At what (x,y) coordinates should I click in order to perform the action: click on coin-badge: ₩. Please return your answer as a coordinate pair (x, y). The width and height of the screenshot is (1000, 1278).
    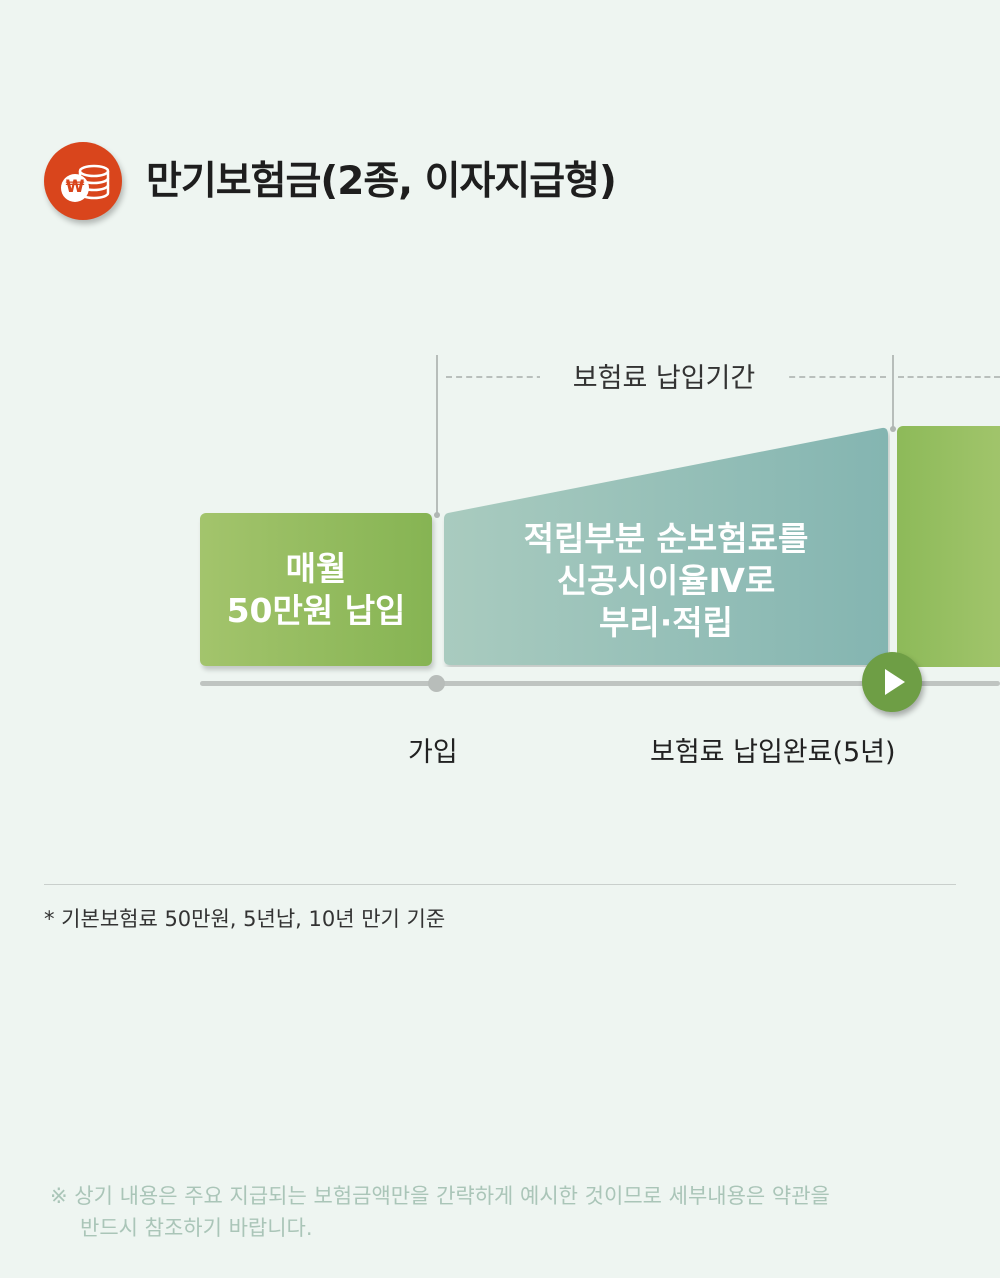
    Looking at the image, I should click on (83, 181).